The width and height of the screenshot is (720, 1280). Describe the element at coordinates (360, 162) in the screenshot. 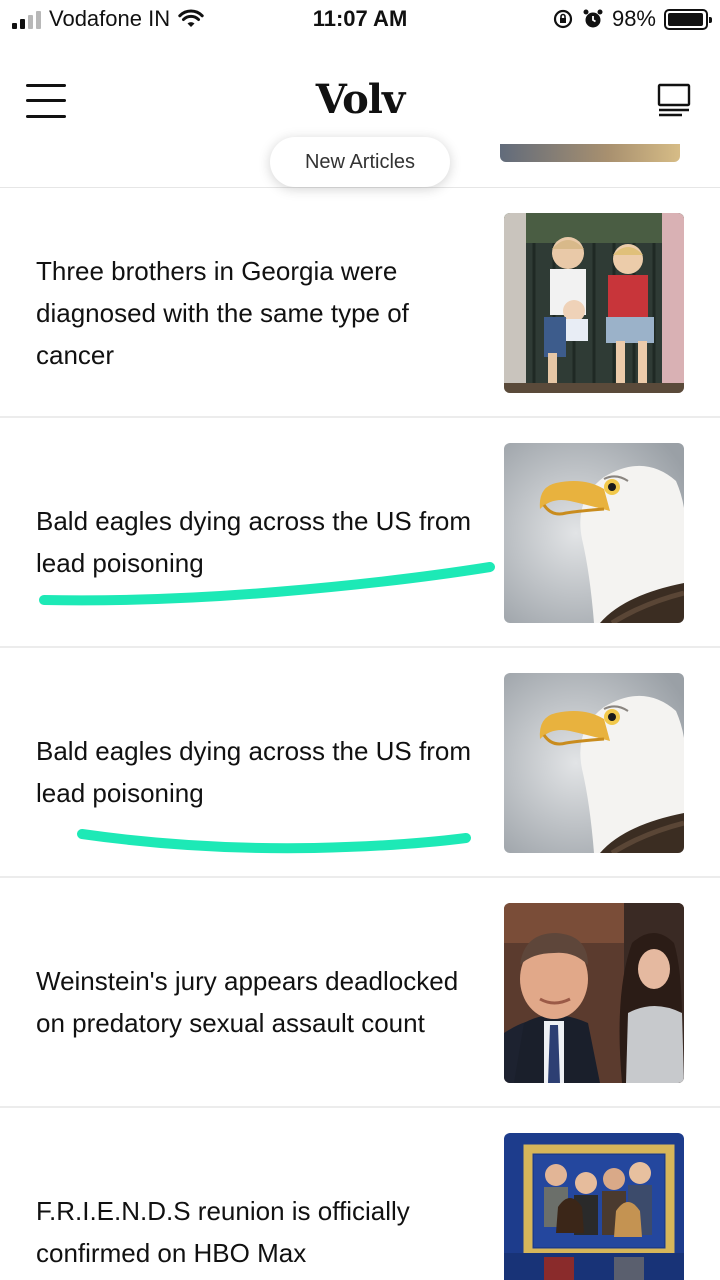

I see `new-articles-button: New Articles` at that location.